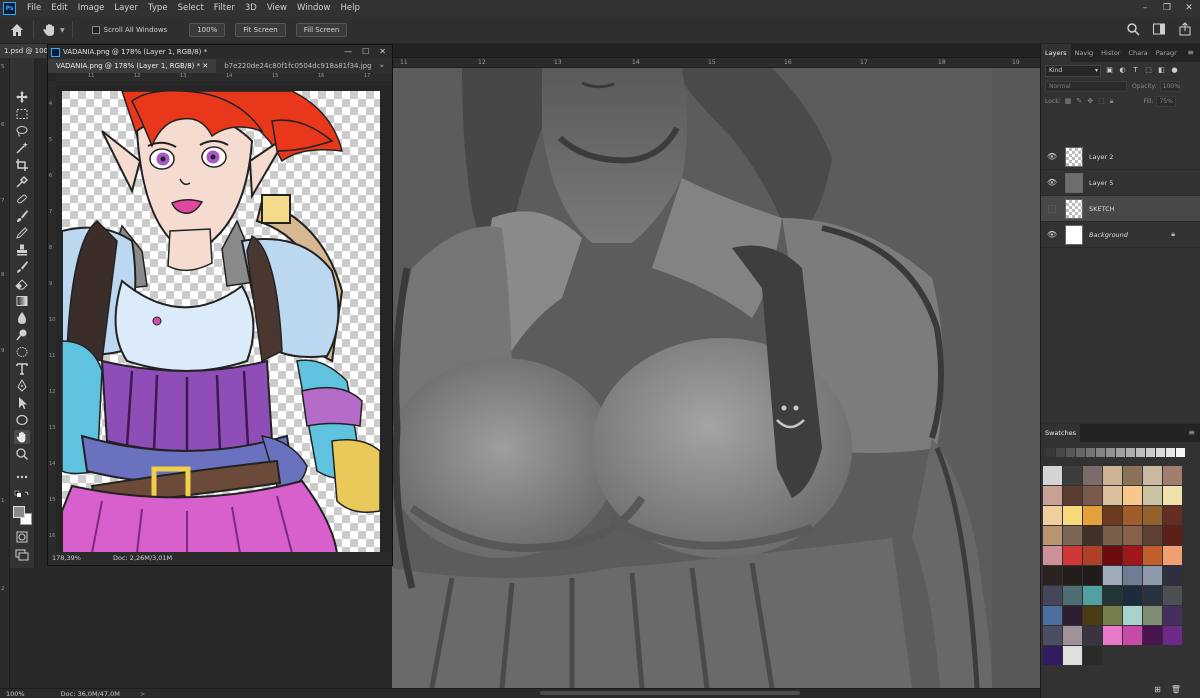 The width and height of the screenshot is (1200, 698). What do you see at coordinates (365, 52) in the screenshot?
I see `maximize-icon: ☐` at bounding box center [365, 52].